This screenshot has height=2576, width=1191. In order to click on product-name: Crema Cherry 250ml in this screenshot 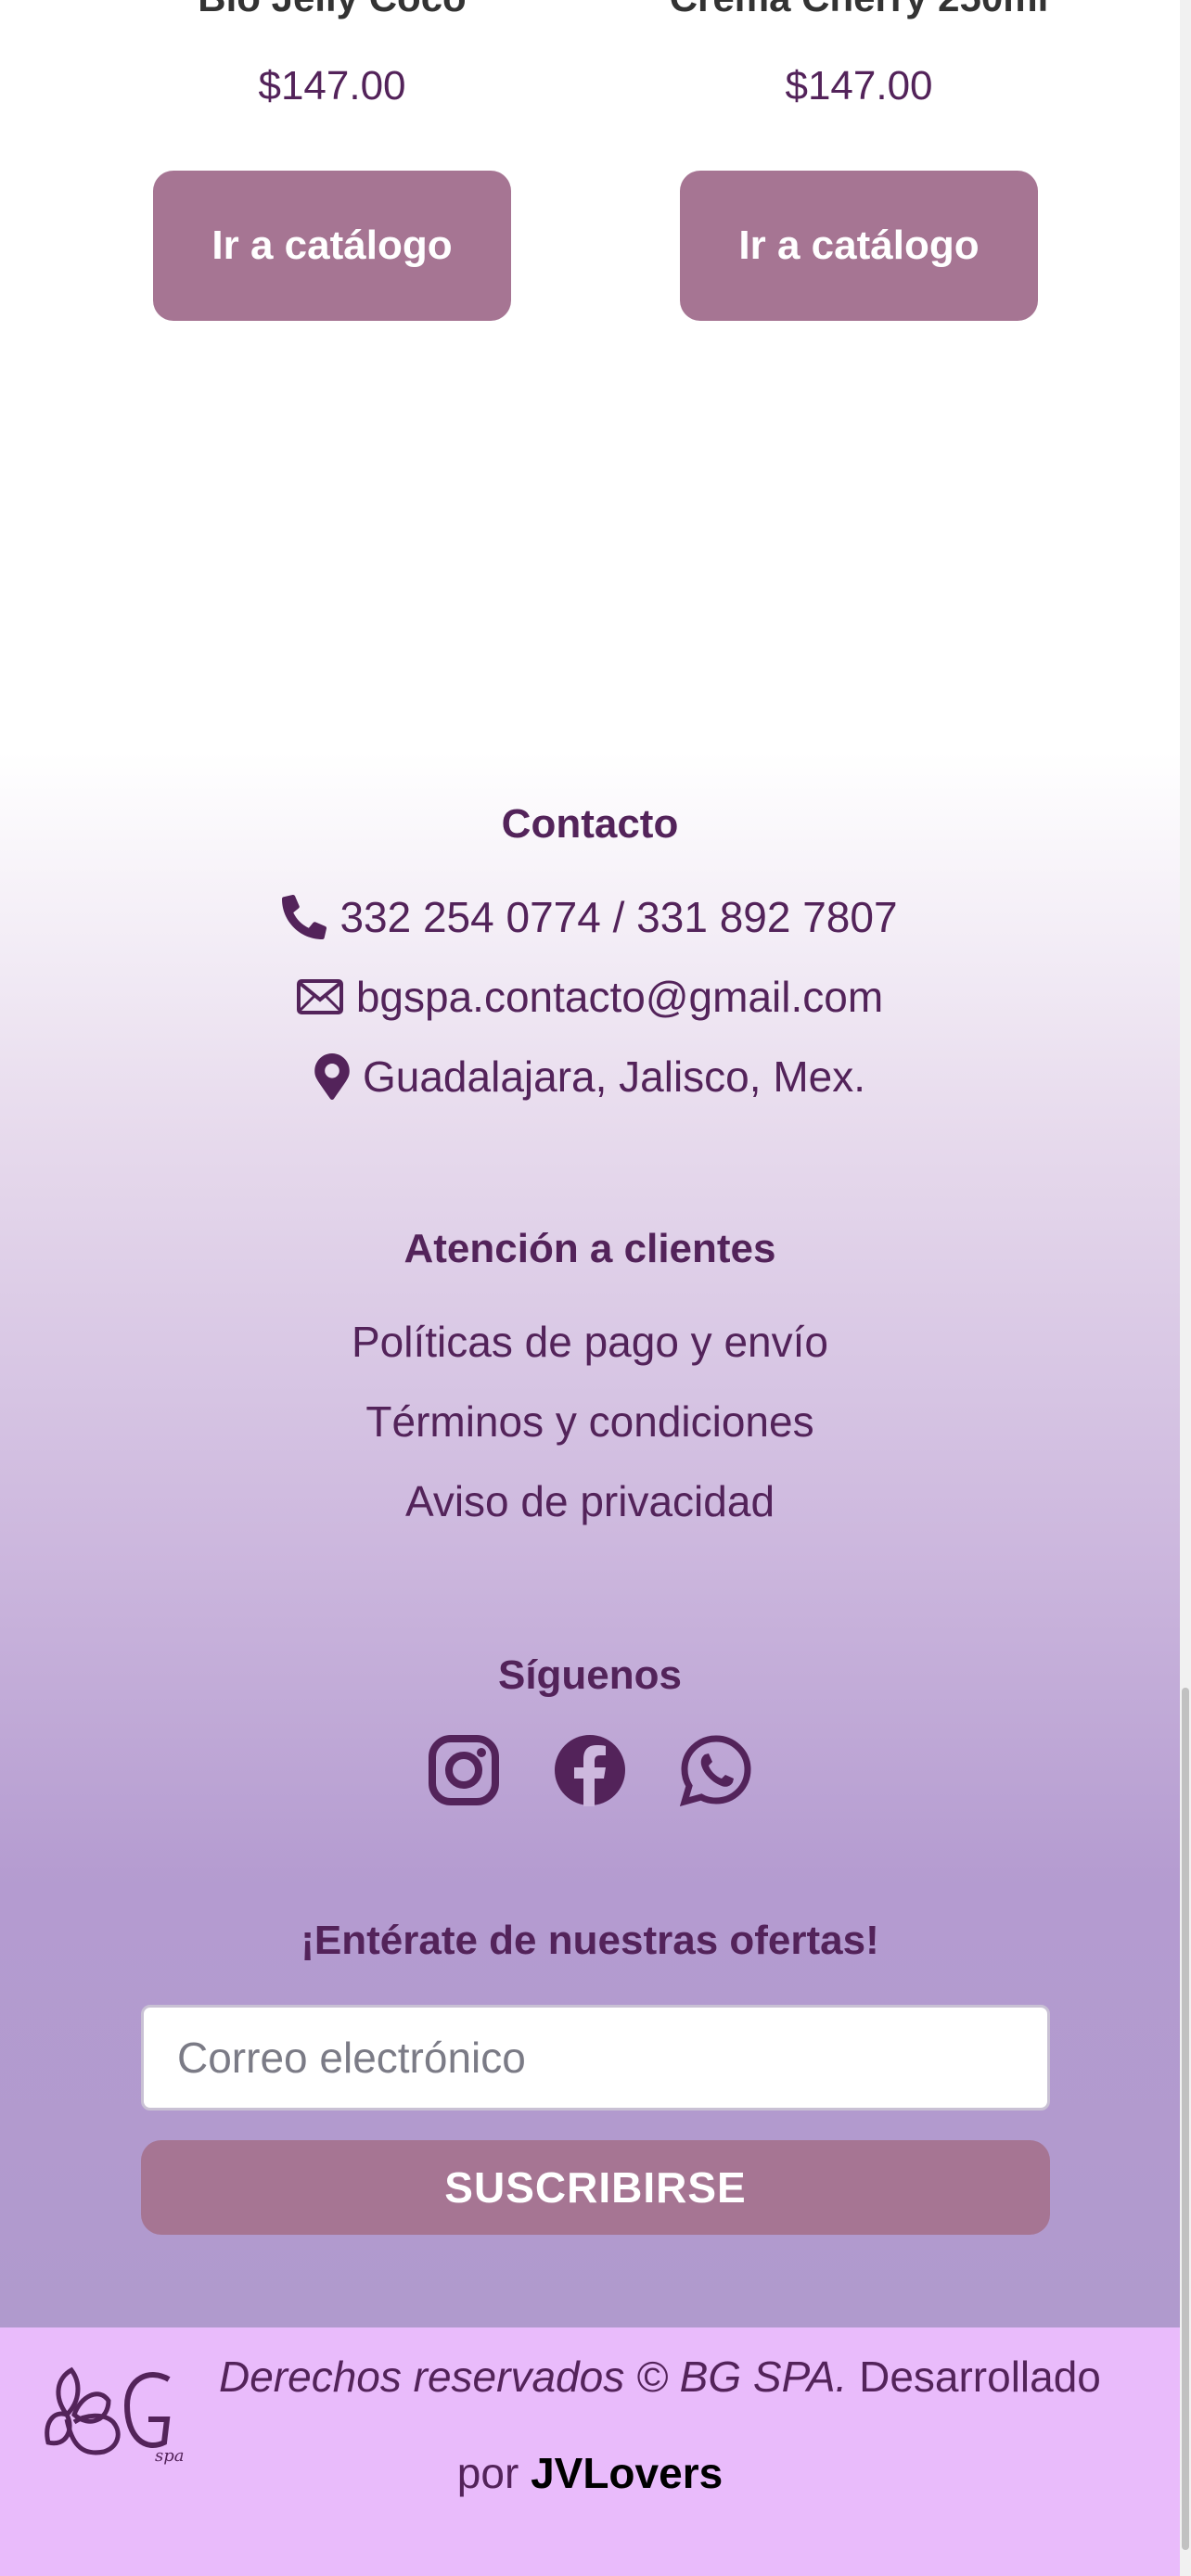, I will do `click(858, 10)`.